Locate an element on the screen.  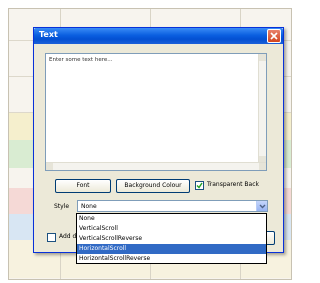
style-select-value: None is located at coordinates (89, 206).